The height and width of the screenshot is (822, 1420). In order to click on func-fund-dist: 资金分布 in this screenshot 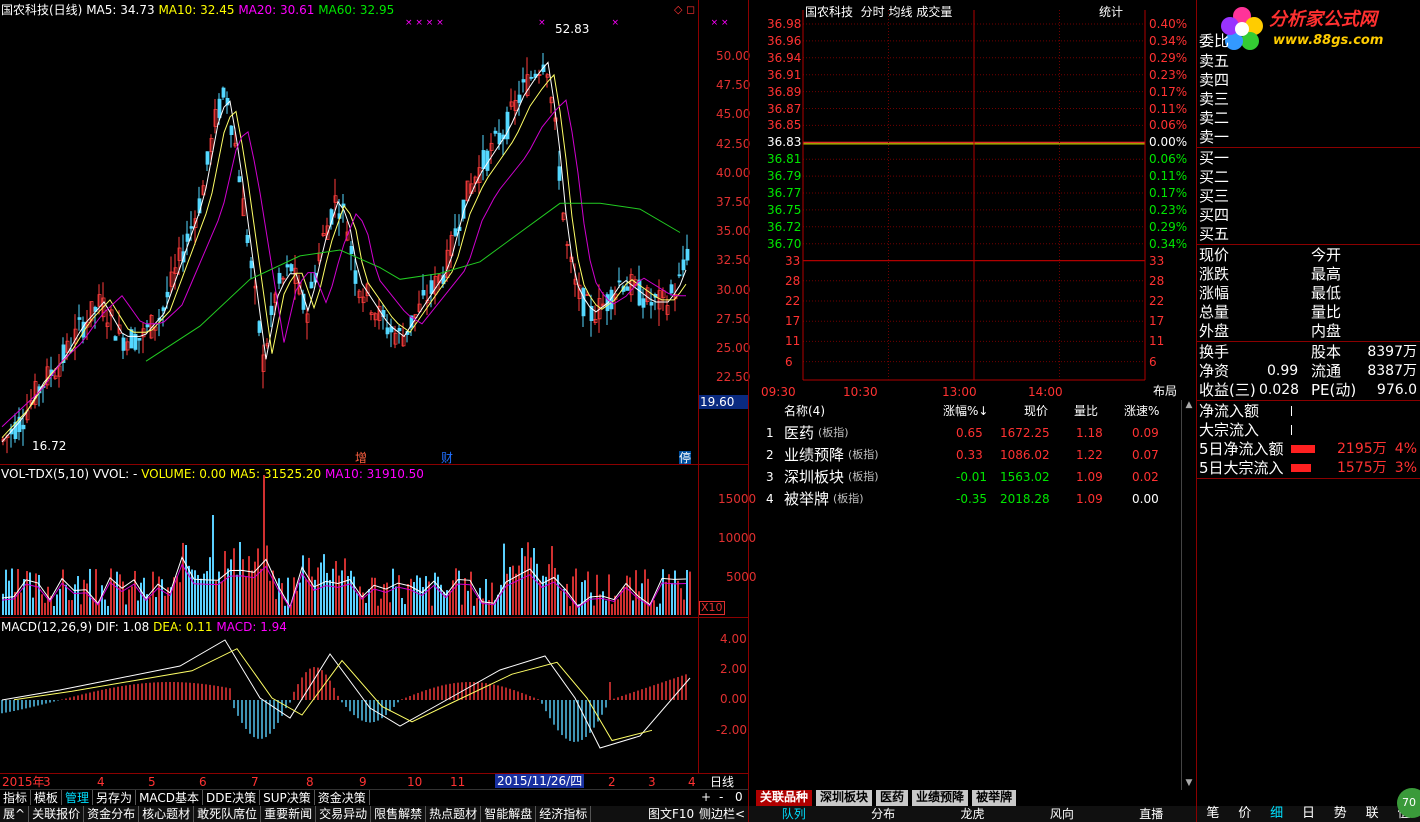, I will do `click(112, 814)`.